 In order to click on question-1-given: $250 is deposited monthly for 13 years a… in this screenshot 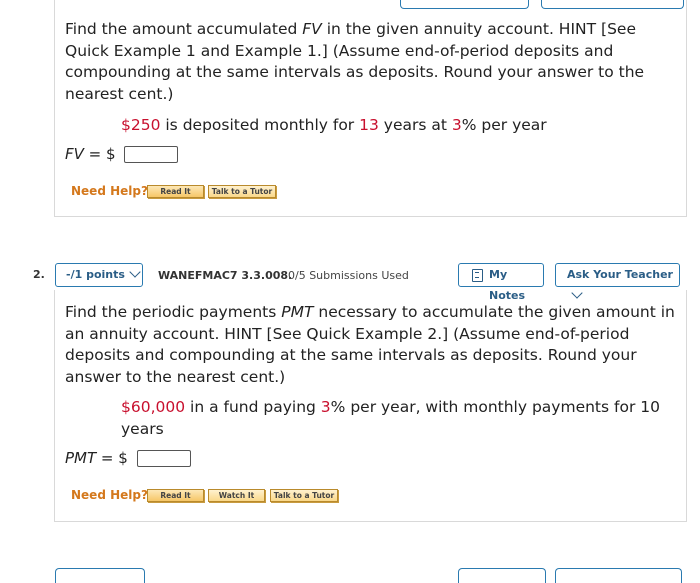, I will do `click(334, 125)`.